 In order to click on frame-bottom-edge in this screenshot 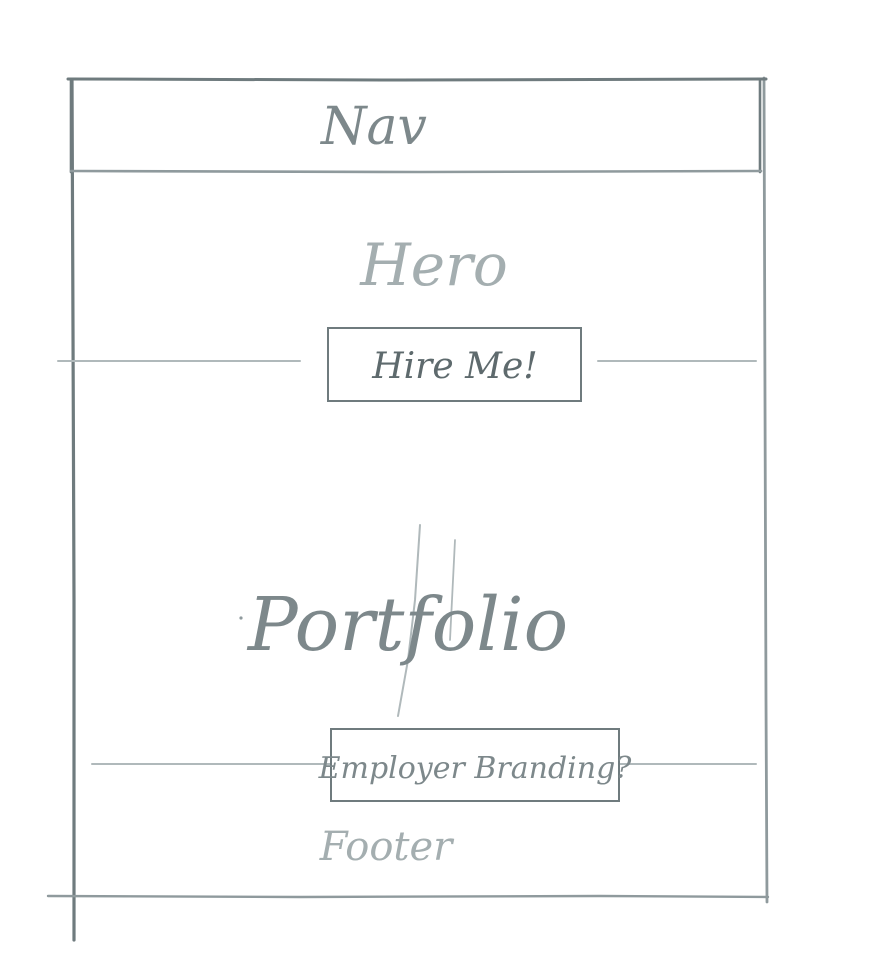, I will do `click(408, 896)`.